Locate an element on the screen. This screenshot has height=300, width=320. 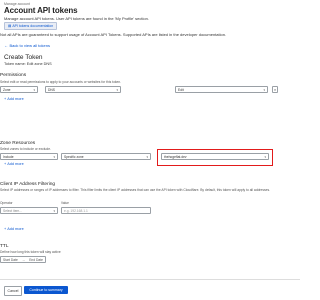
ttl-end-date: End Date is located at coordinates (36, 259).